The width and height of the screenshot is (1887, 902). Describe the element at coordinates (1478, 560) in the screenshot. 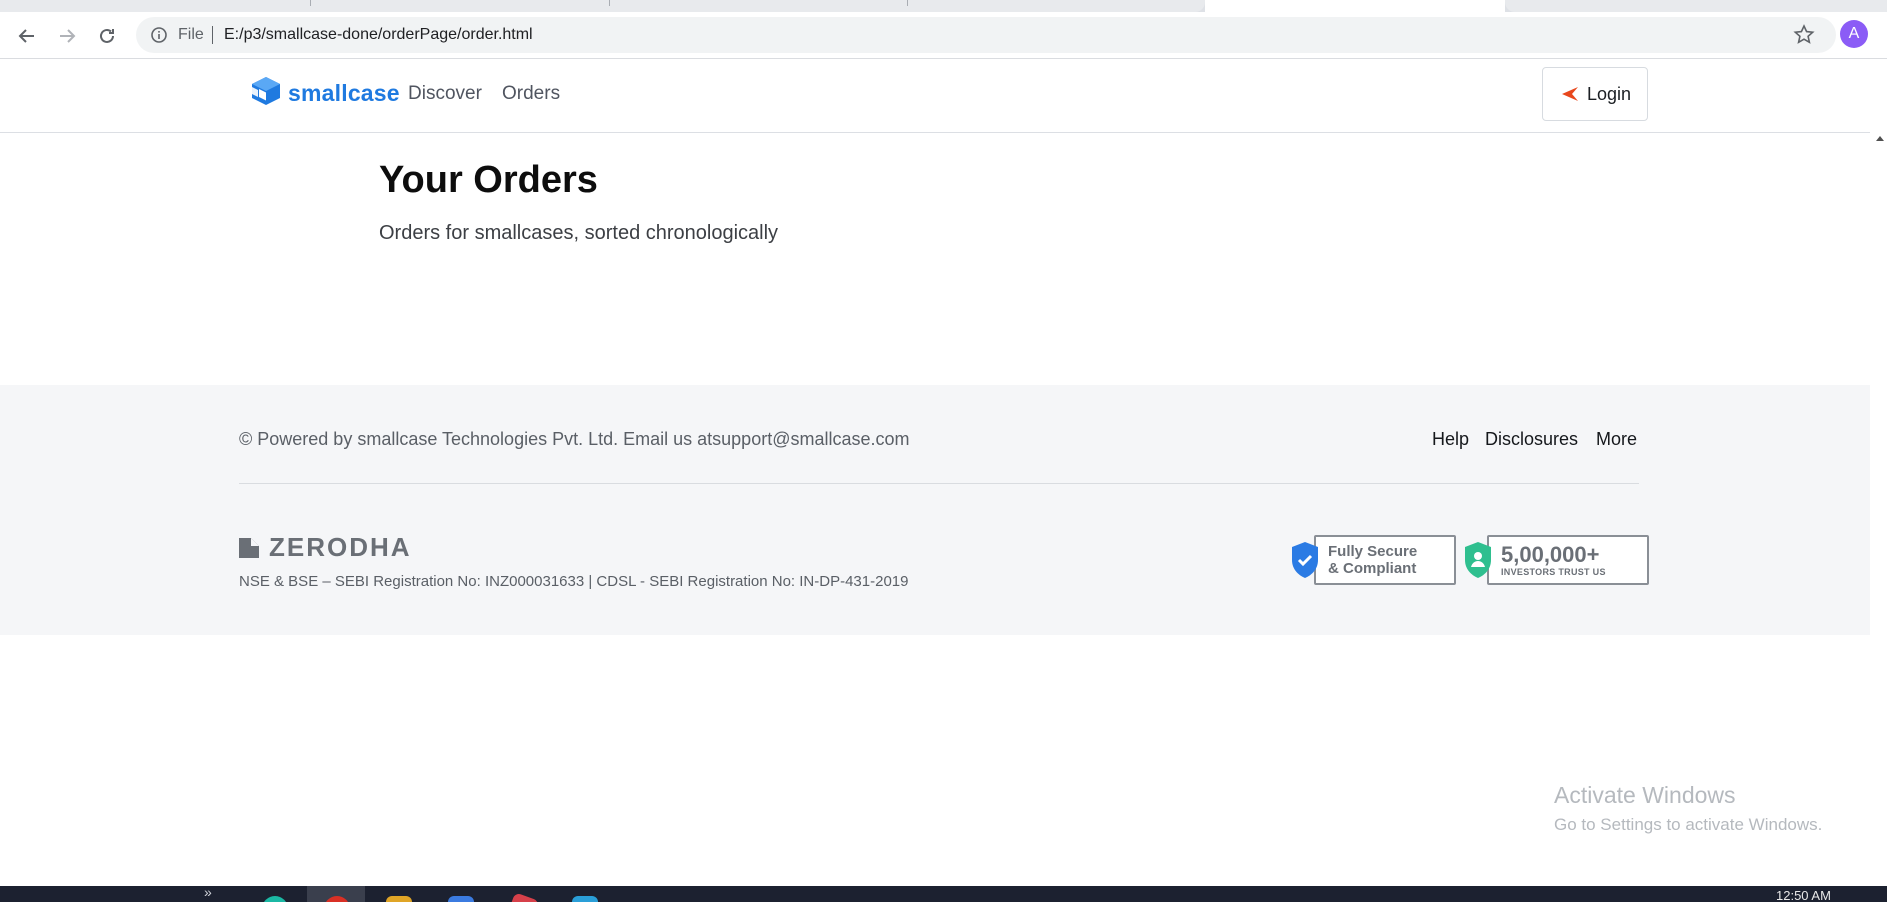

I see `shield-user-icon` at that location.